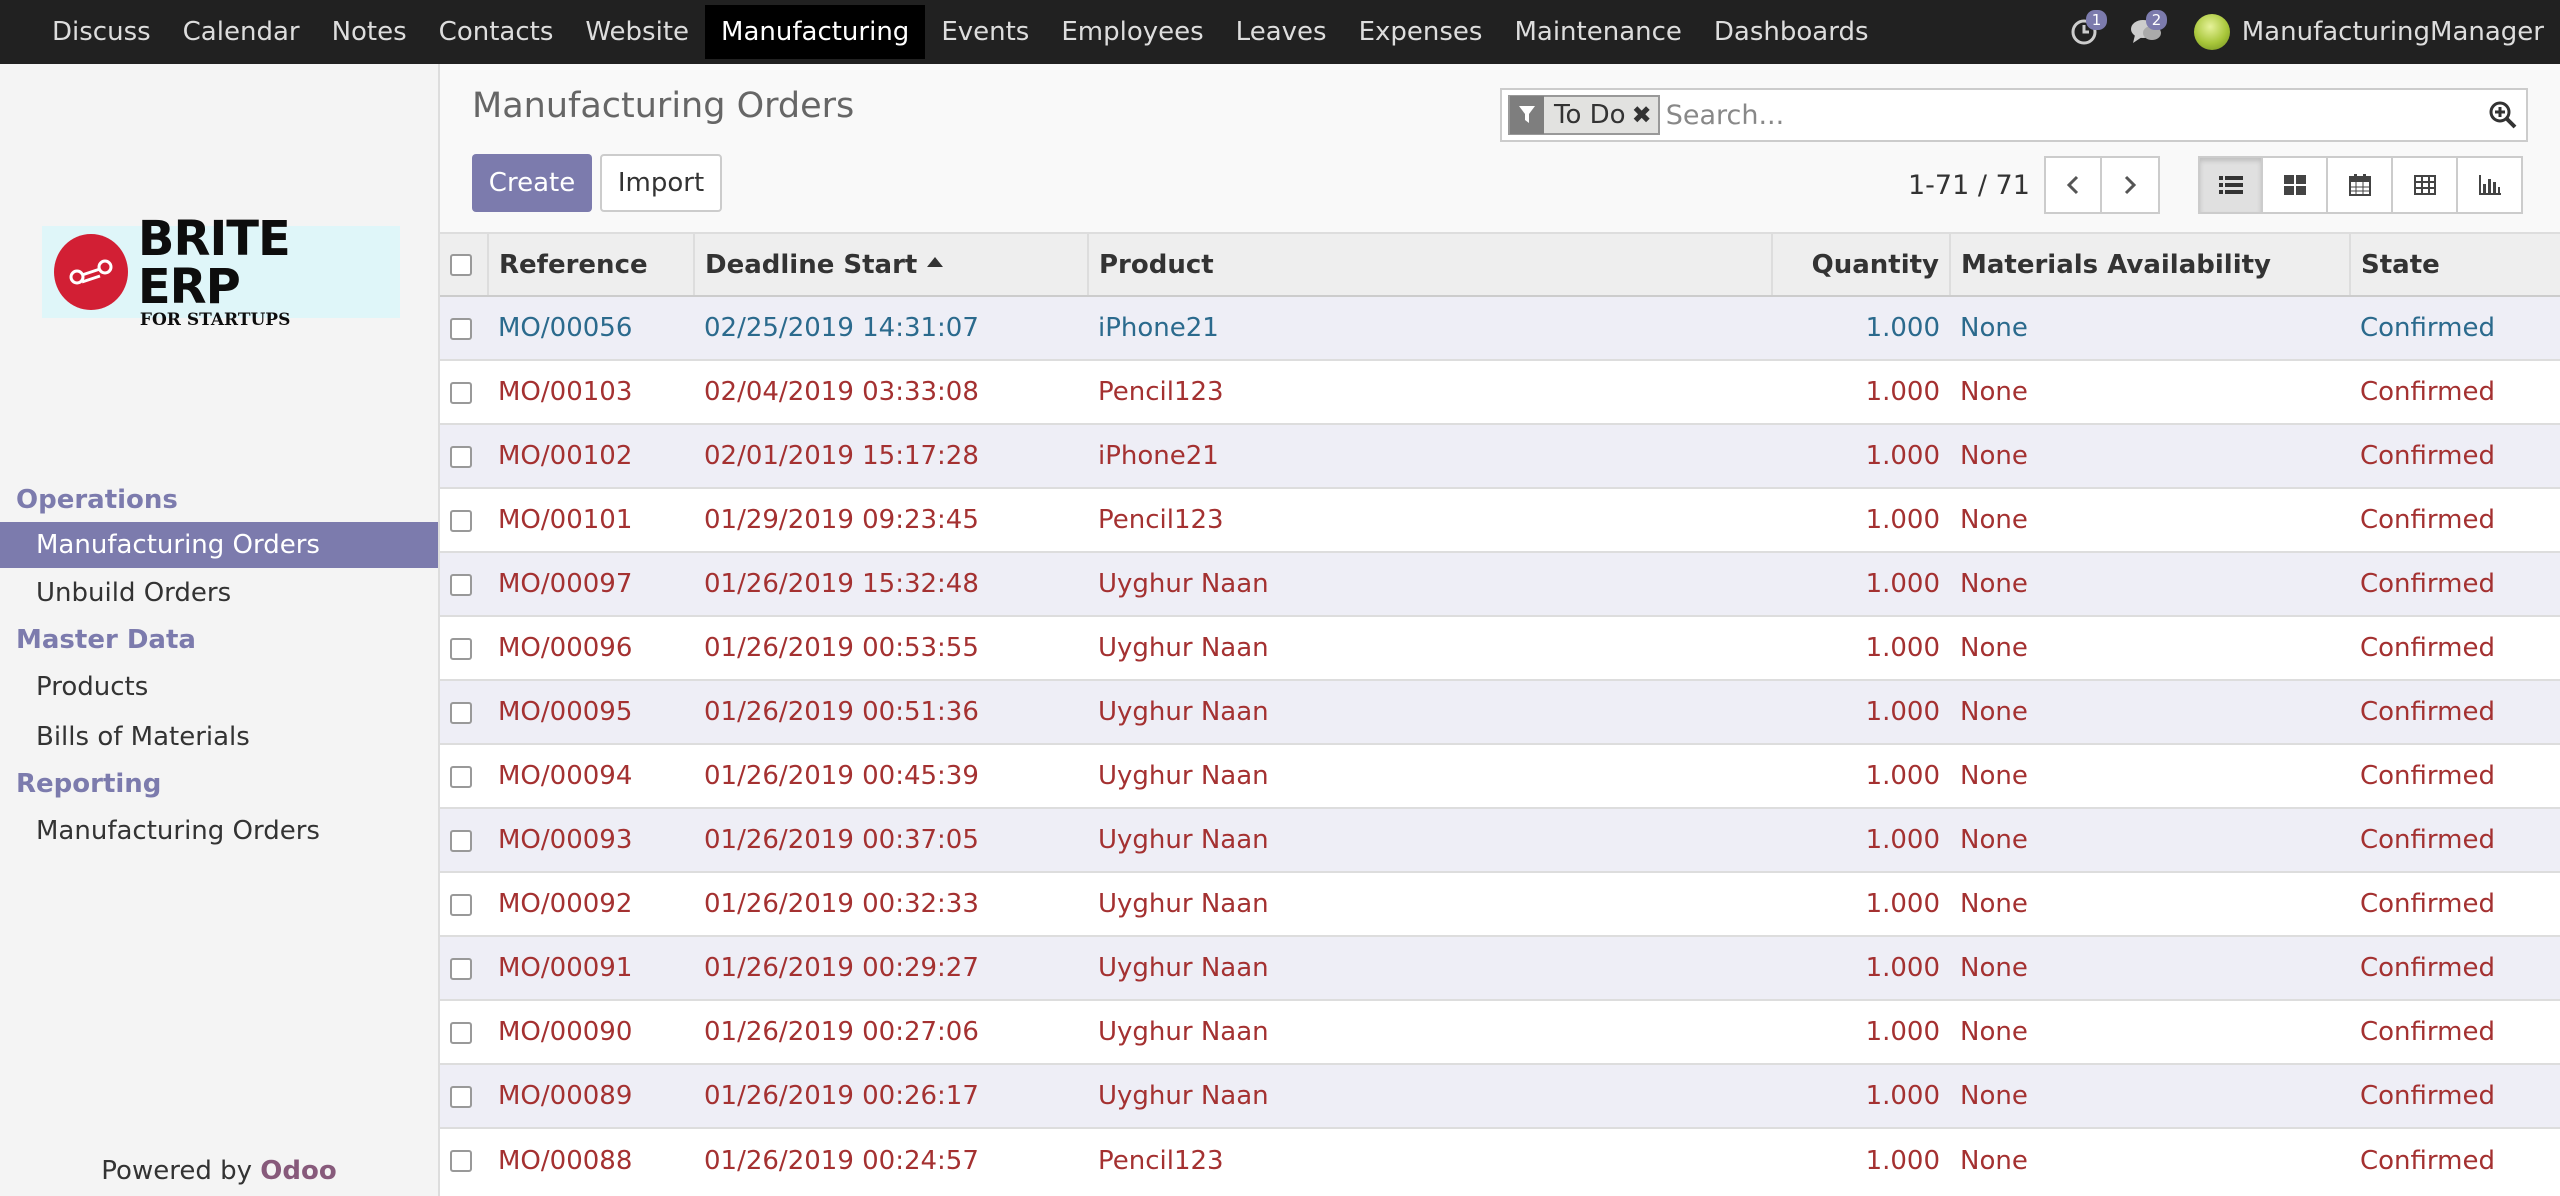 This screenshot has width=2560, height=1196. I want to click on menu-item-website: Website, so click(637, 32).